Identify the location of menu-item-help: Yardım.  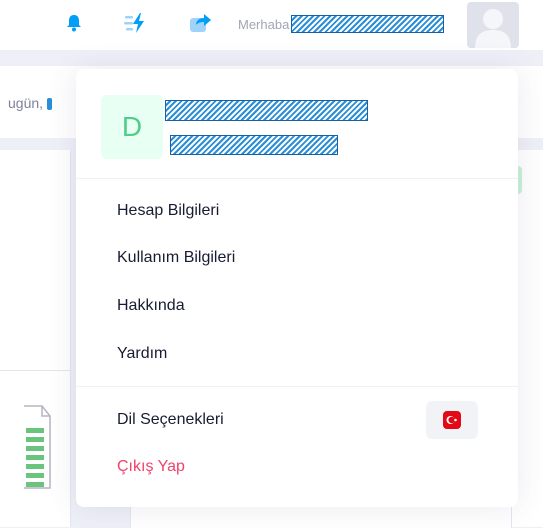
(142, 354).